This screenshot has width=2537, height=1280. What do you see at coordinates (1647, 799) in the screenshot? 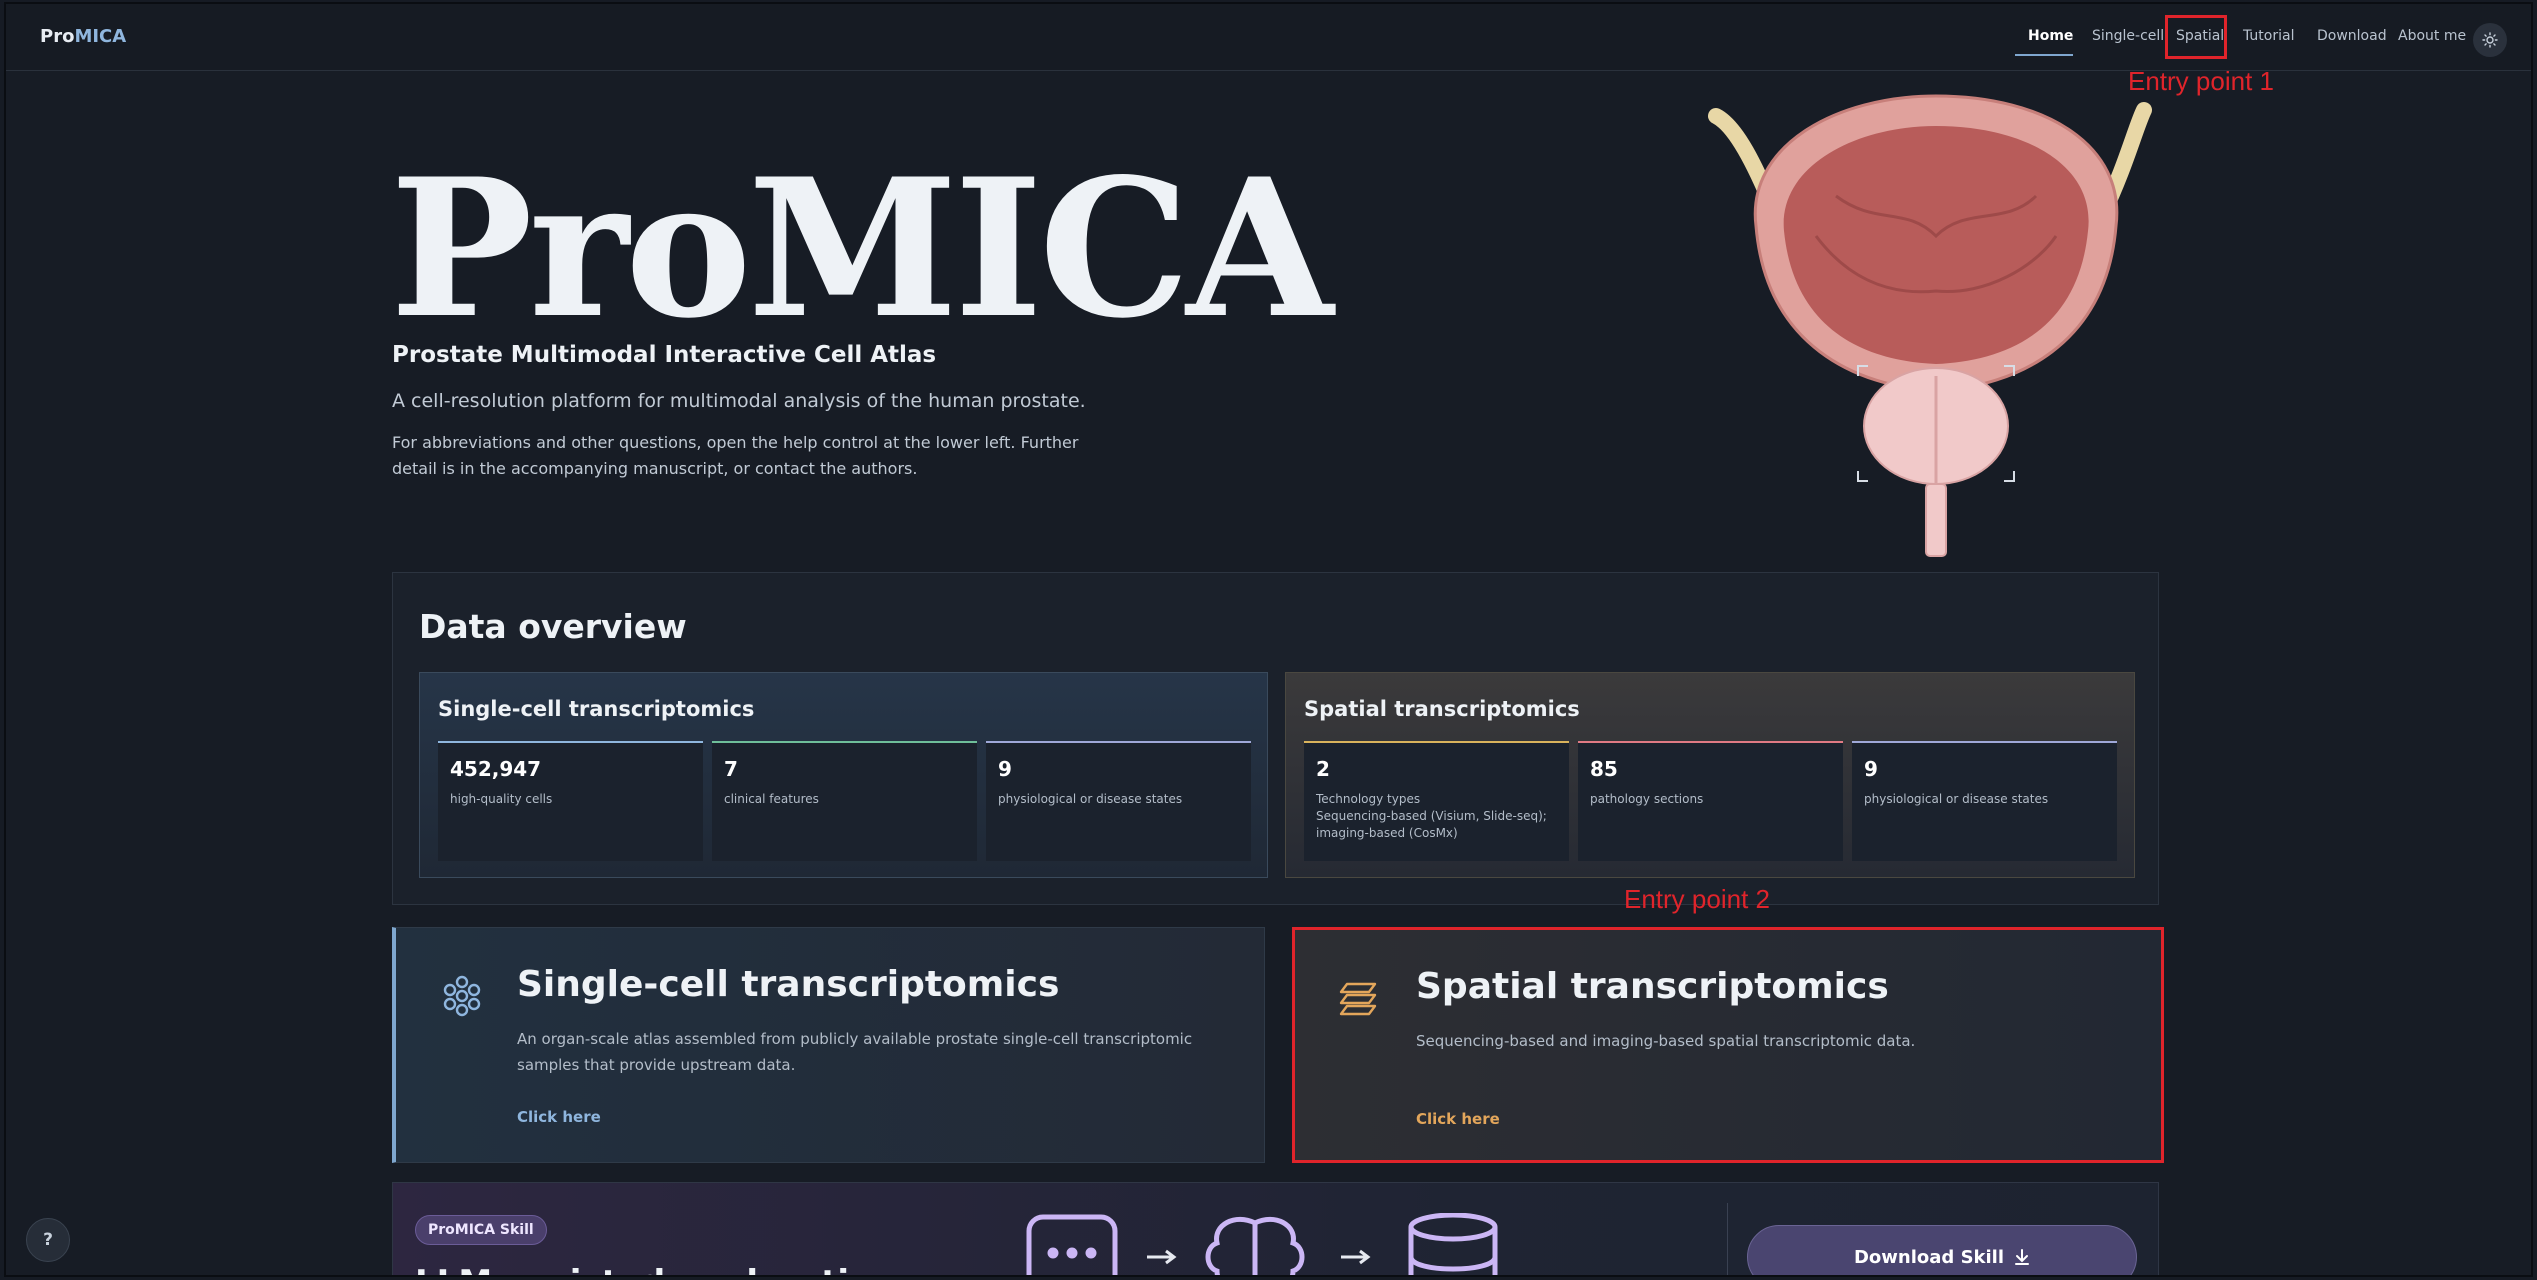
I see `stat-label: pathology sections` at bounding box center [1647, 799].